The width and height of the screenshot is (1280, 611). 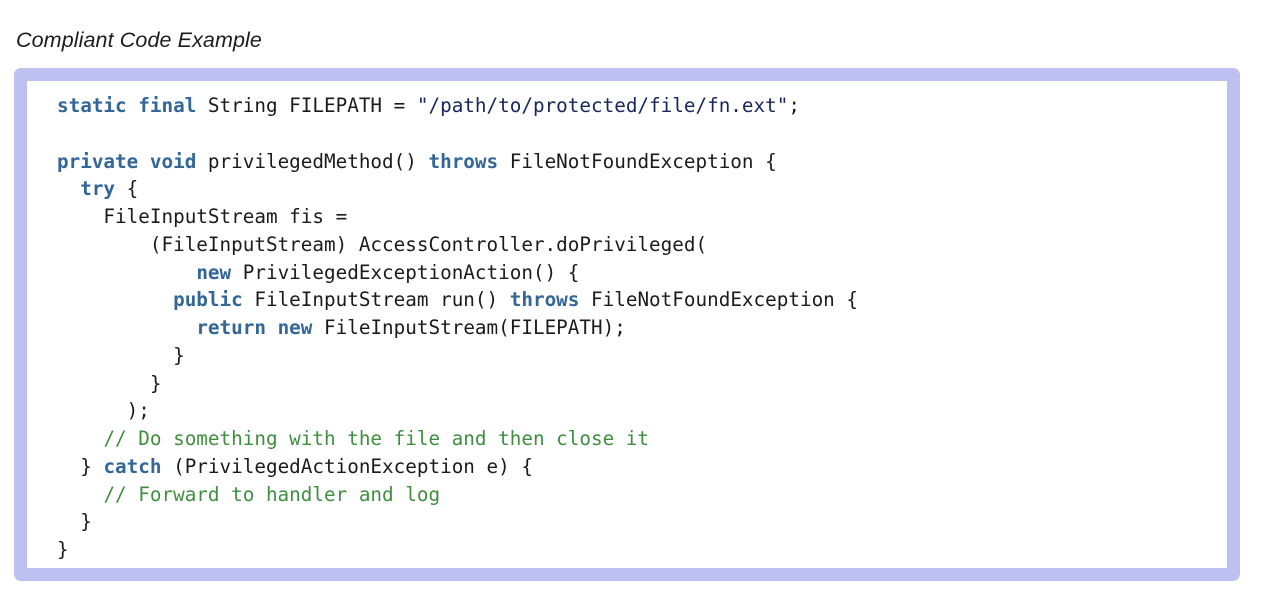 What do you see at coordinates (103, 411) in the screenshot?
I see `code-token-pln: );` at bounding box center [103, 411].